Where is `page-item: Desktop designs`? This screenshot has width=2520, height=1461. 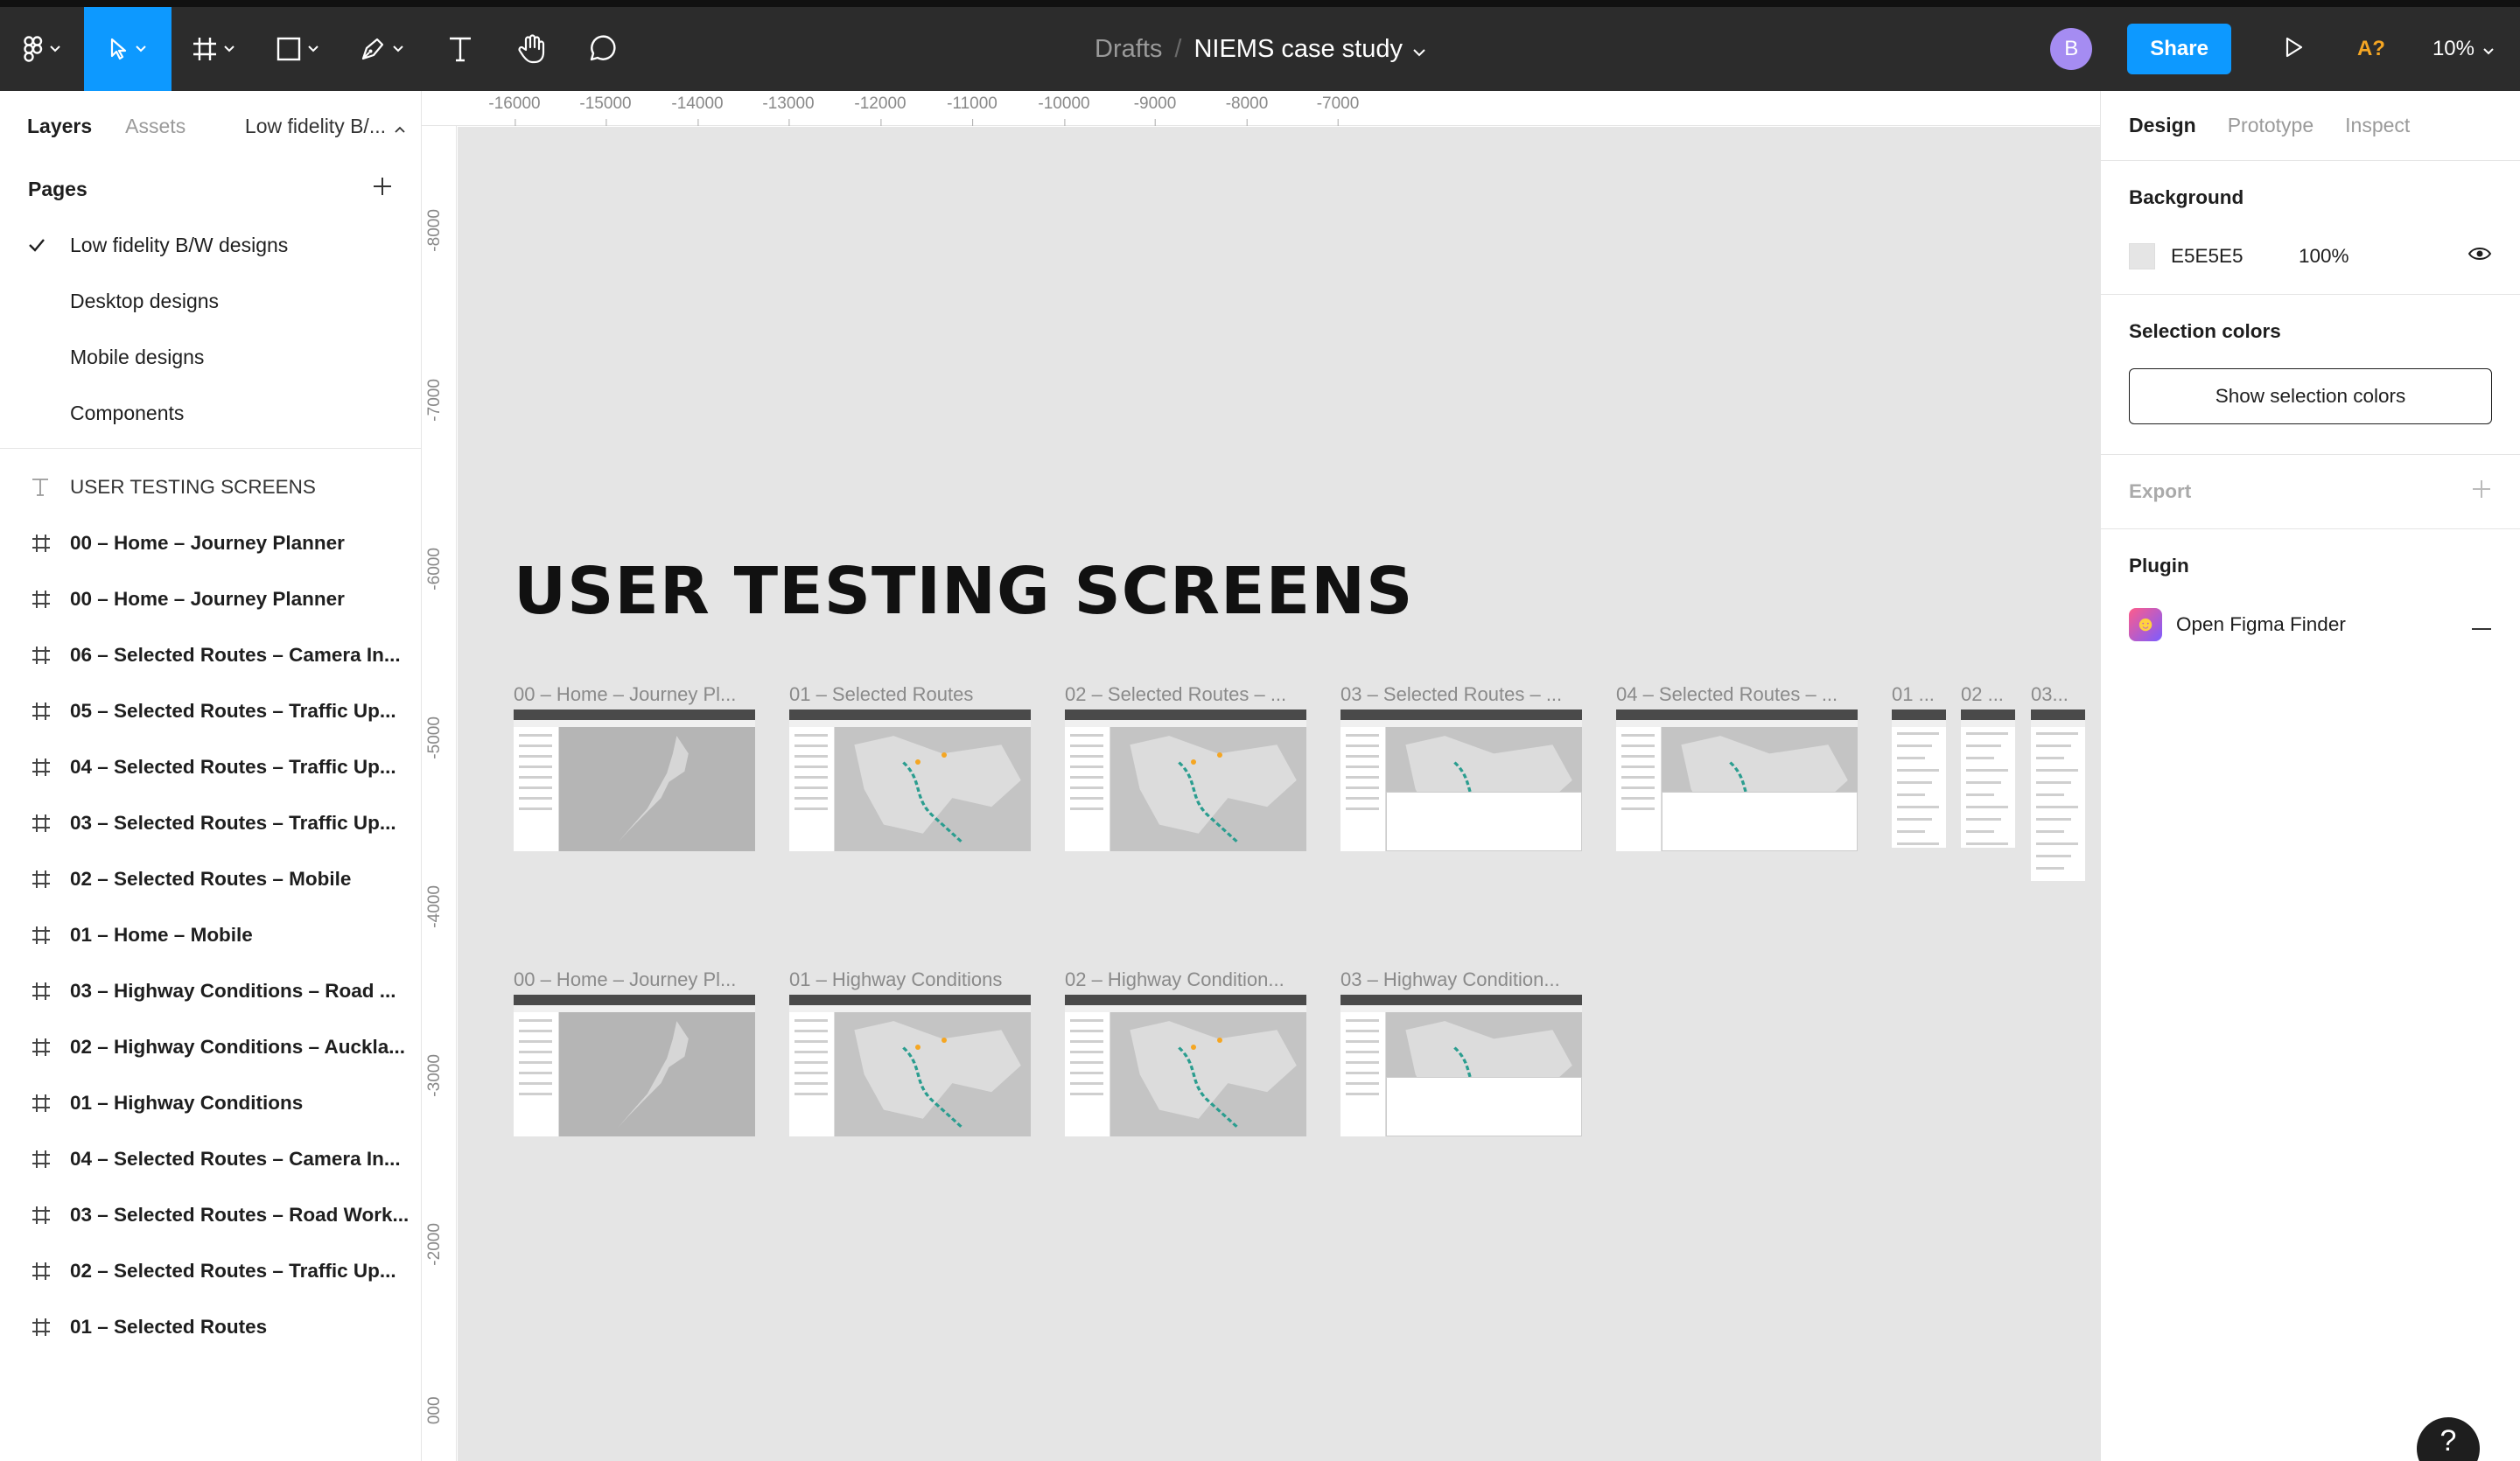 page-item: Desktop designs is located at coordinates (210, 301).